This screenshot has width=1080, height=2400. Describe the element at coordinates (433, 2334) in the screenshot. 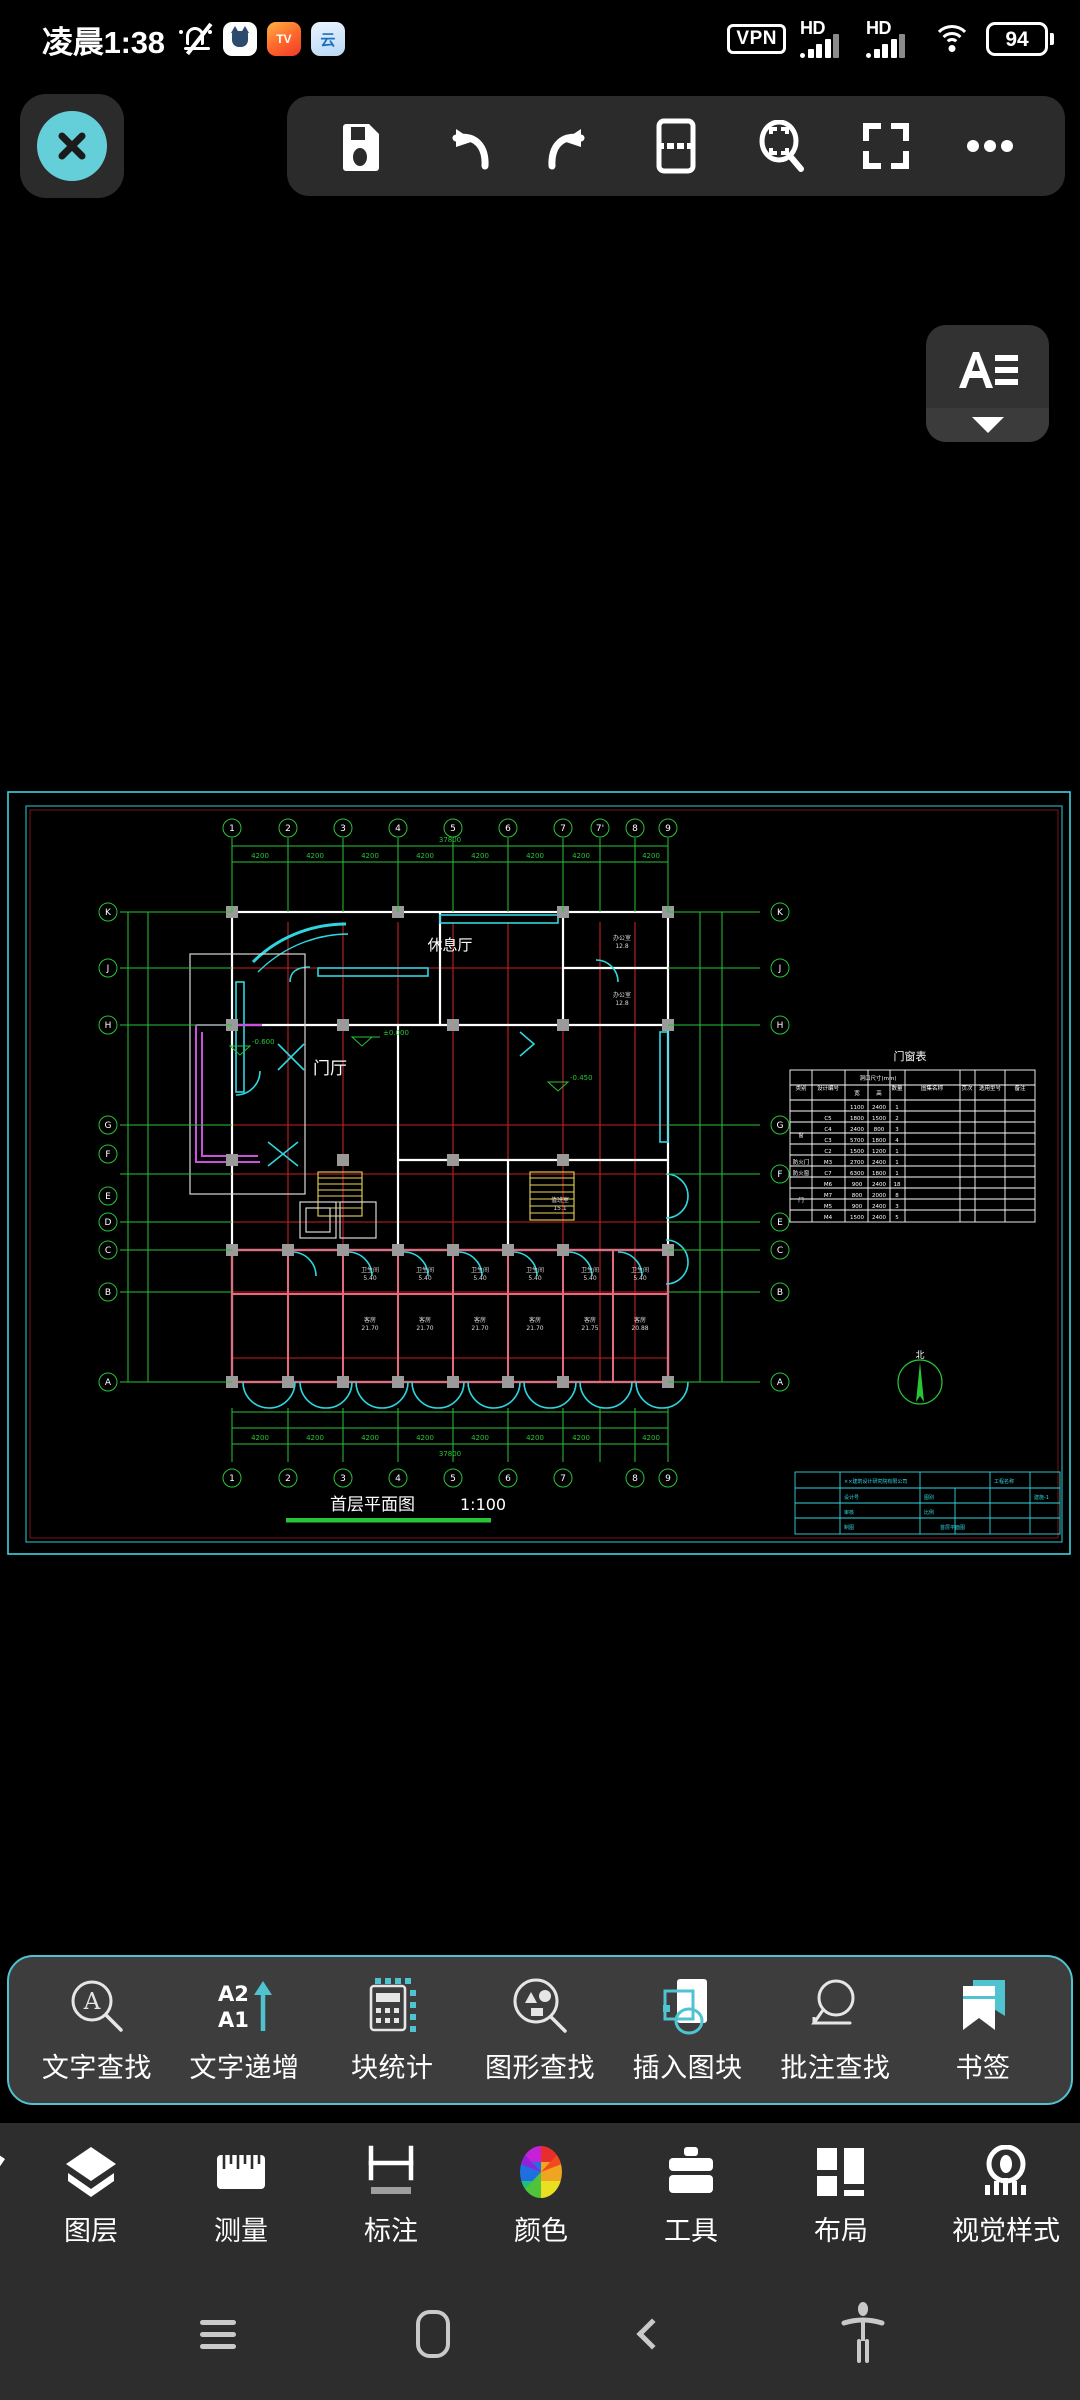

I see `home-button` at that location.